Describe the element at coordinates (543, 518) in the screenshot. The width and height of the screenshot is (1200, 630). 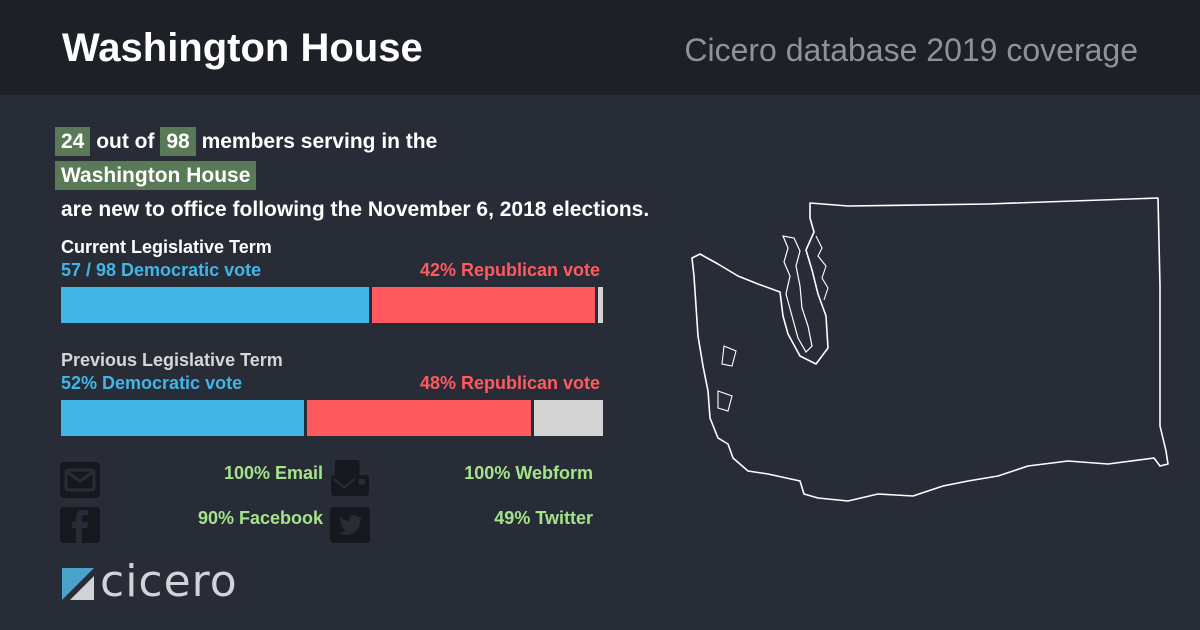
I see `twitter-coverage: 49% Twitter` at that location.